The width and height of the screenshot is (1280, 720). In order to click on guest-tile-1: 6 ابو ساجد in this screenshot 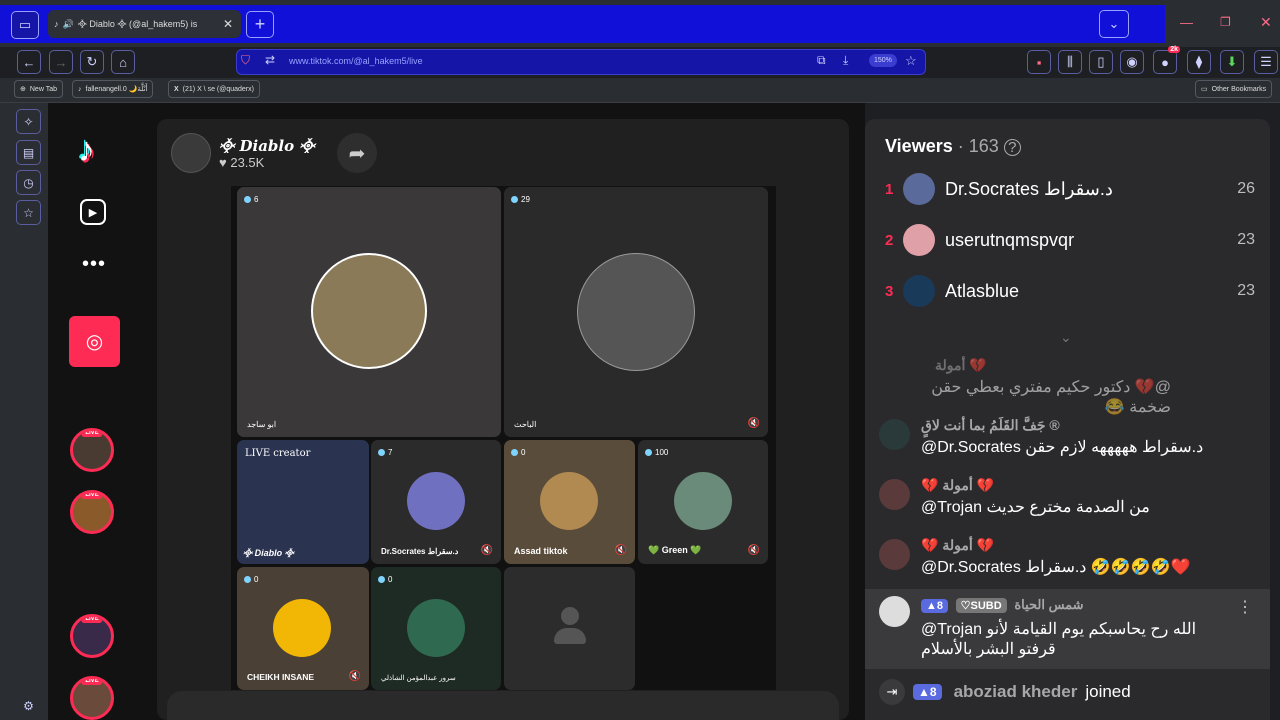, I will do `click(369, 312)`.